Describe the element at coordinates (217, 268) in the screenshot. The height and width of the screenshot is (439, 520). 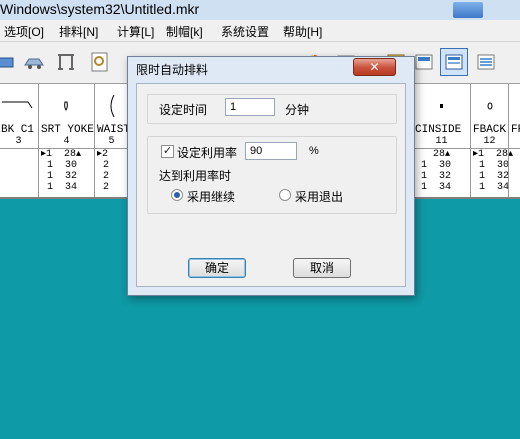
I see `ok-button: 确定` at that location.